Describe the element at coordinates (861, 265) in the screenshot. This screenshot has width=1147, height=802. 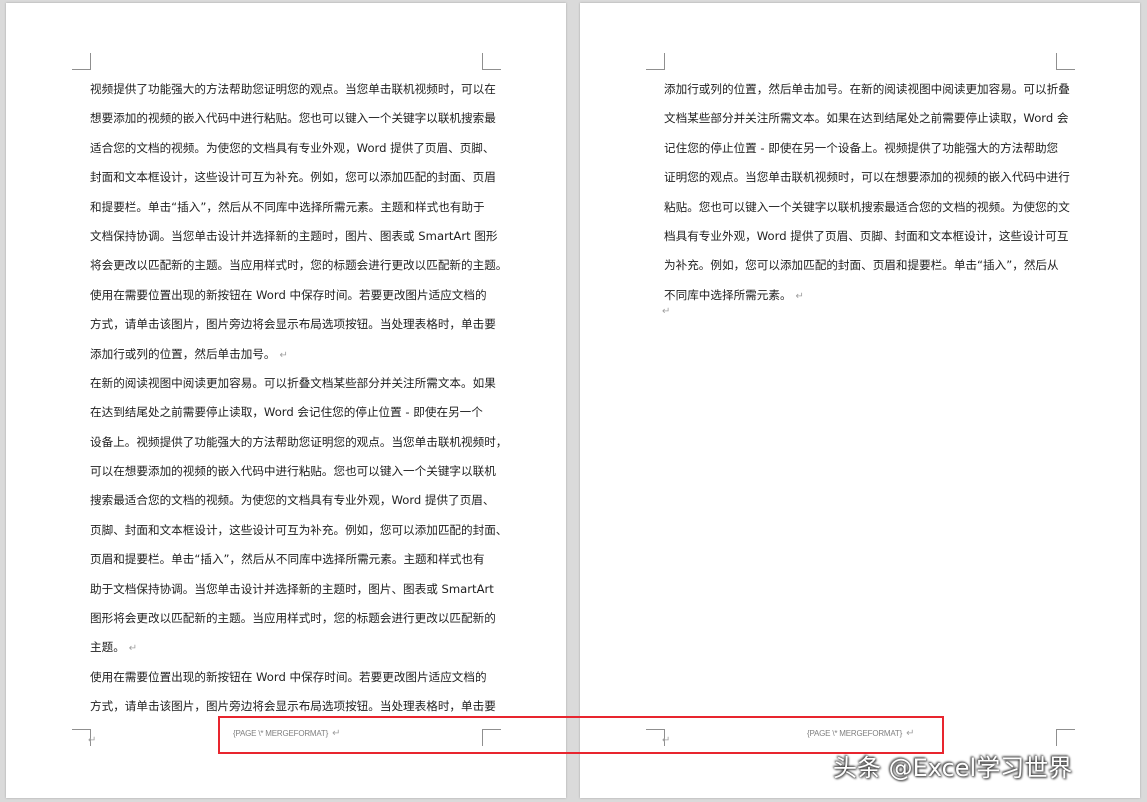
I see `text-line: 为补充。例如，您可以添加匹配的封面、页眉和提要栏。单击“插入”，然后从` at that location.